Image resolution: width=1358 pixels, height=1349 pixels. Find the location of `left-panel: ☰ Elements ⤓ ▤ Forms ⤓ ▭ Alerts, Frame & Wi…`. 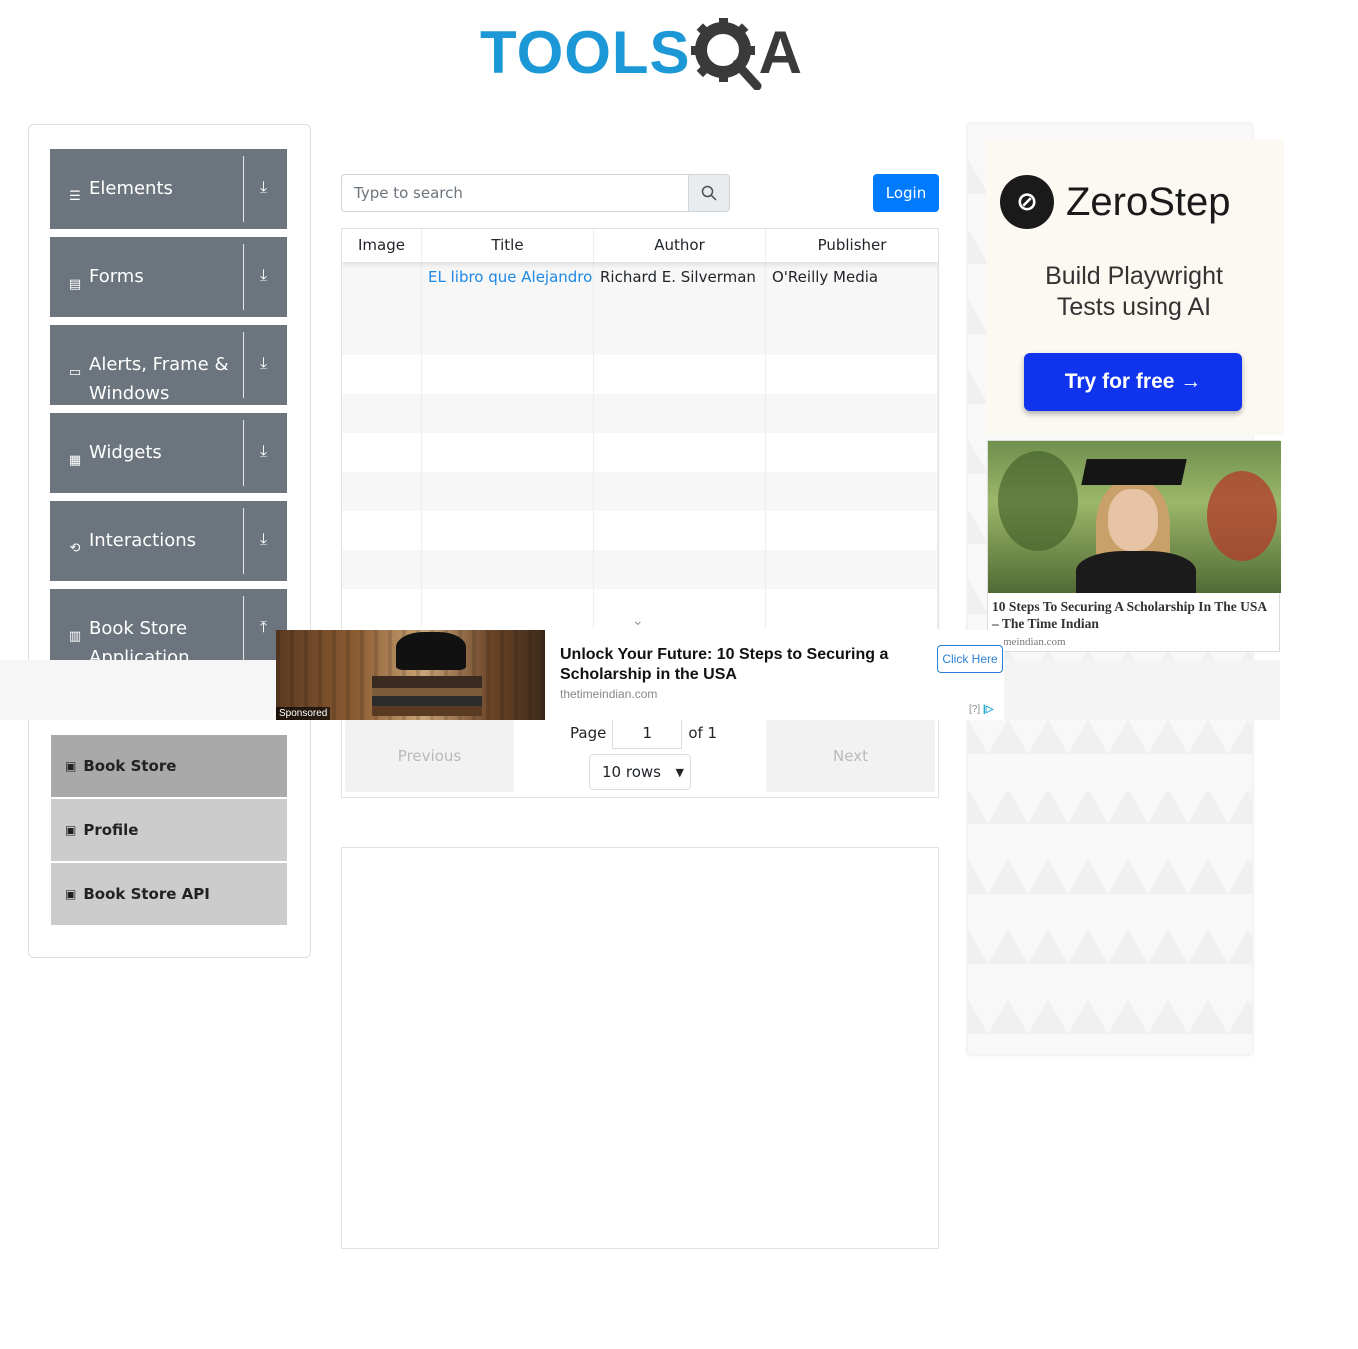

left-panel: ☰ Elements ⤓ ▤ Forms ⤓ ▭ Alerts, Frame & Wi… is located at coordinates (169, 541).